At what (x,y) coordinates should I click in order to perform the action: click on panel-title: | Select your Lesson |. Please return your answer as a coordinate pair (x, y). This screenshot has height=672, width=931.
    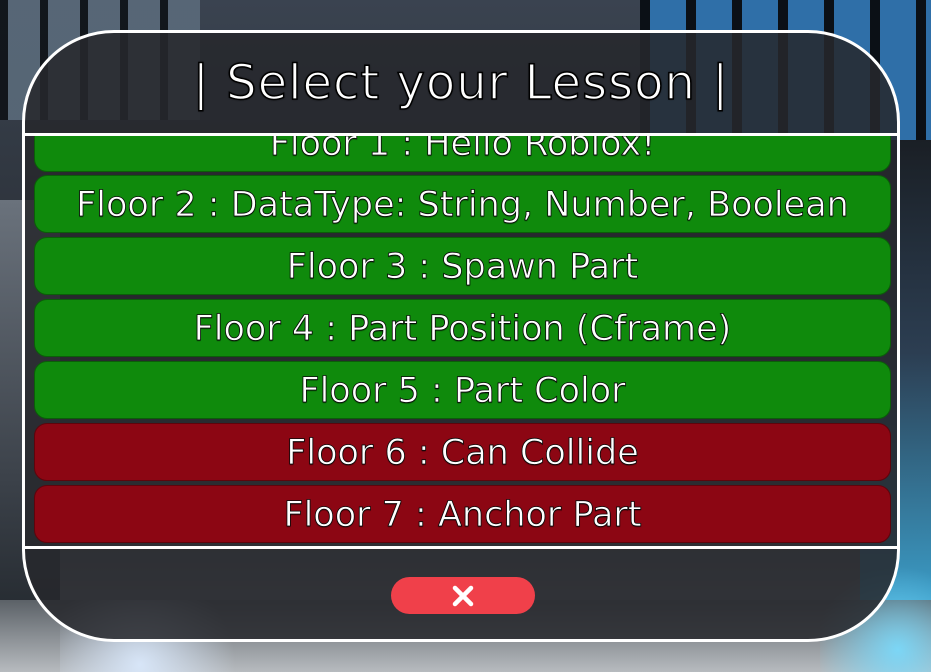
    Looking at the image, I should click on (461, 83).